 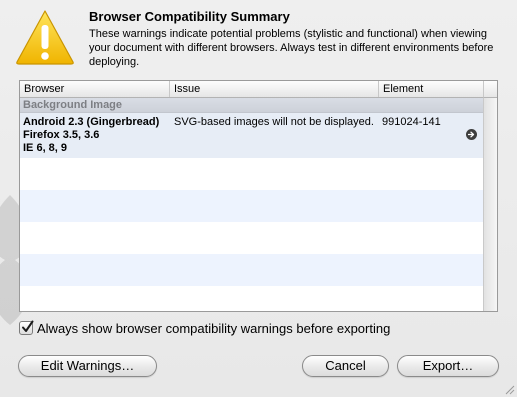 What do you see at coordinates (345, 366) in the screenshot?
I see `cancel-button: Cancel` at bounding box center [345, 366].